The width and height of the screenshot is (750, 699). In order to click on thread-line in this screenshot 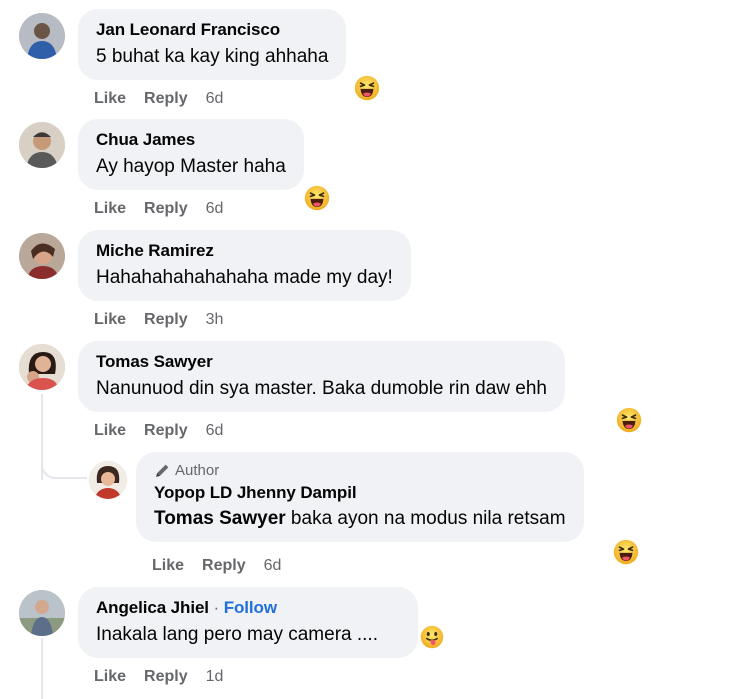, I will do `click(42, 668)`.